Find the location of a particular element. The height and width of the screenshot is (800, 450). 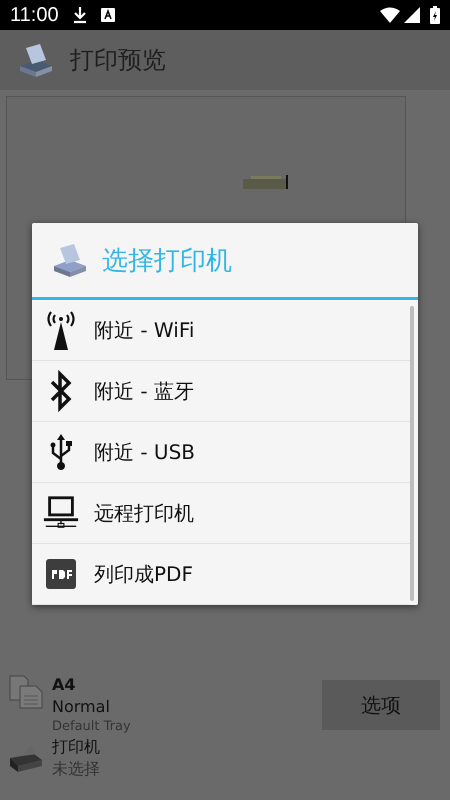

printer-label: 打印机 is located at coordinates (76, 747).